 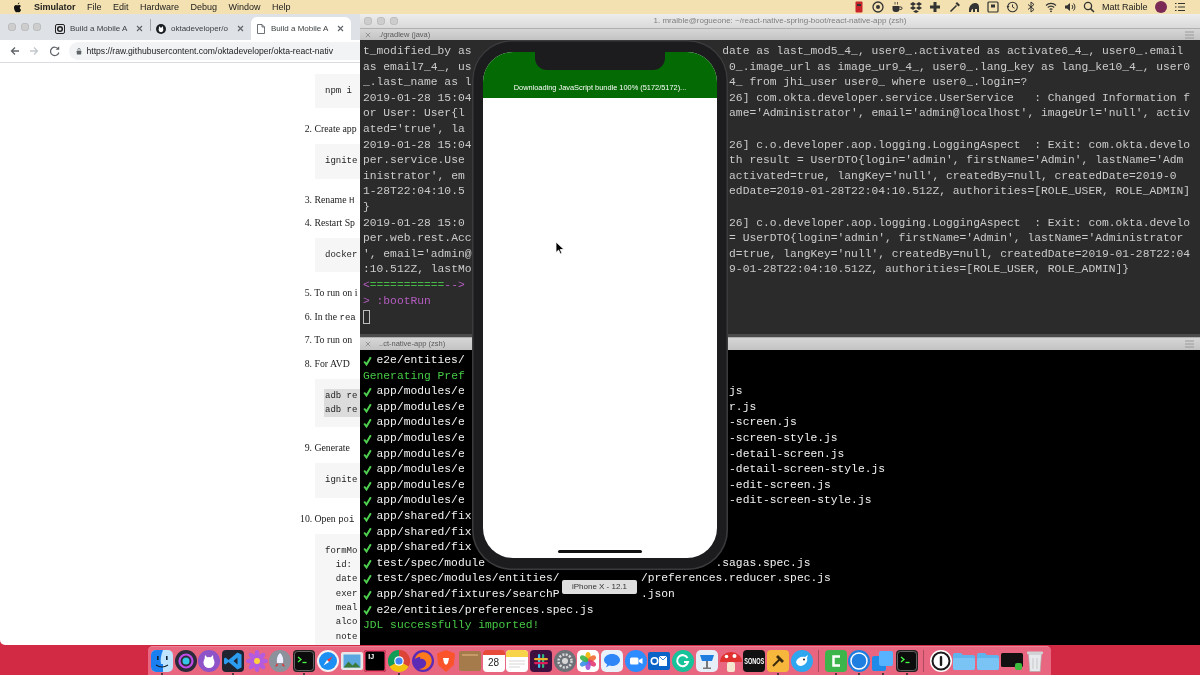 I want to click on terminal-text: e2e/entities/, so click(x=420, y=360).